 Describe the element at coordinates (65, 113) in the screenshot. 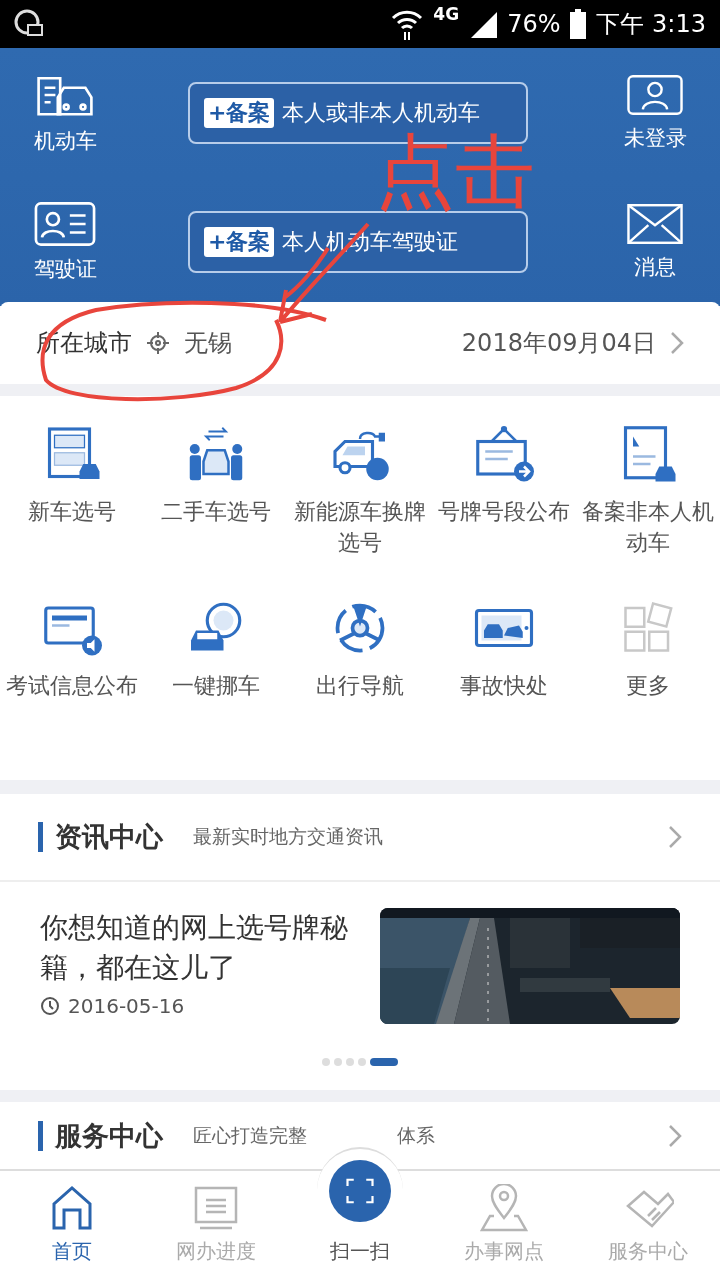

I see `header-shortcut: 机动车` at that location.